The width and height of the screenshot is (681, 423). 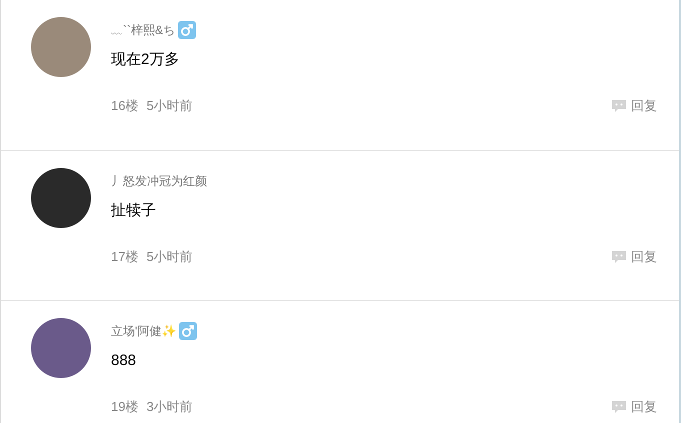 What do you see at coordinates (143, 331) in the screenshot?
I see `username: 立场'阿健✨` at bounding box center [143, 331].